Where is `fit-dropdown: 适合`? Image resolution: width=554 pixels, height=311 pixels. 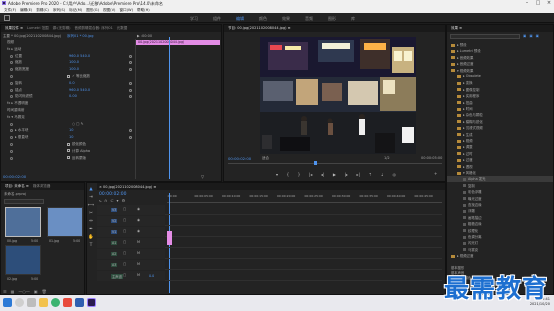
fit-dropdown: 适合 is located at coordinates (265, 158).